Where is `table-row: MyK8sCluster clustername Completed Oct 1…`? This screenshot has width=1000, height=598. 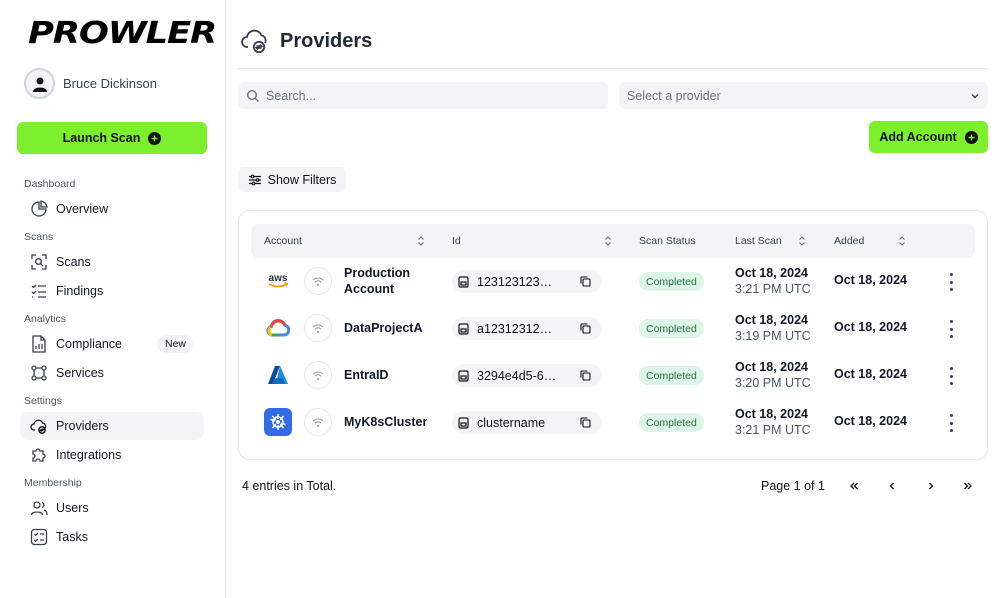 table-row: MyK8sCluster clustername Completed Oct 1… is located at coordinates (613, 422).